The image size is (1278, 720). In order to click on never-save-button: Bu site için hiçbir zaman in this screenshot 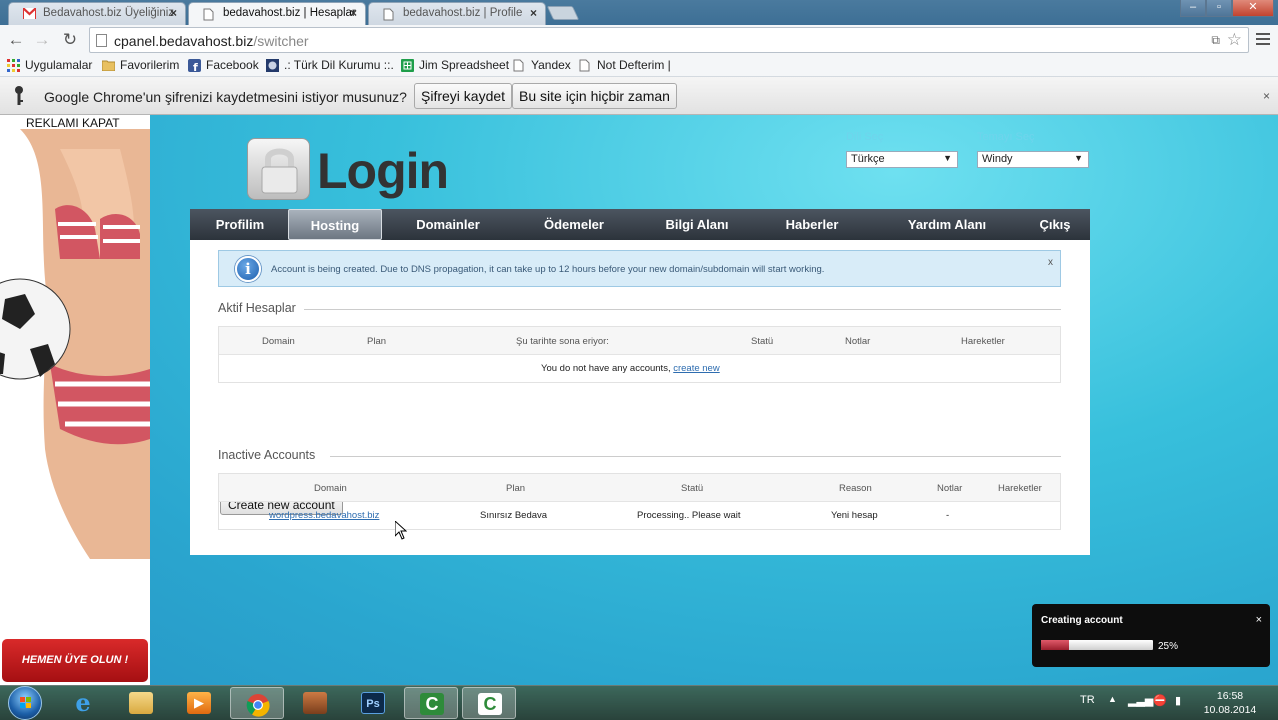, I will do `click(594, 96)`.